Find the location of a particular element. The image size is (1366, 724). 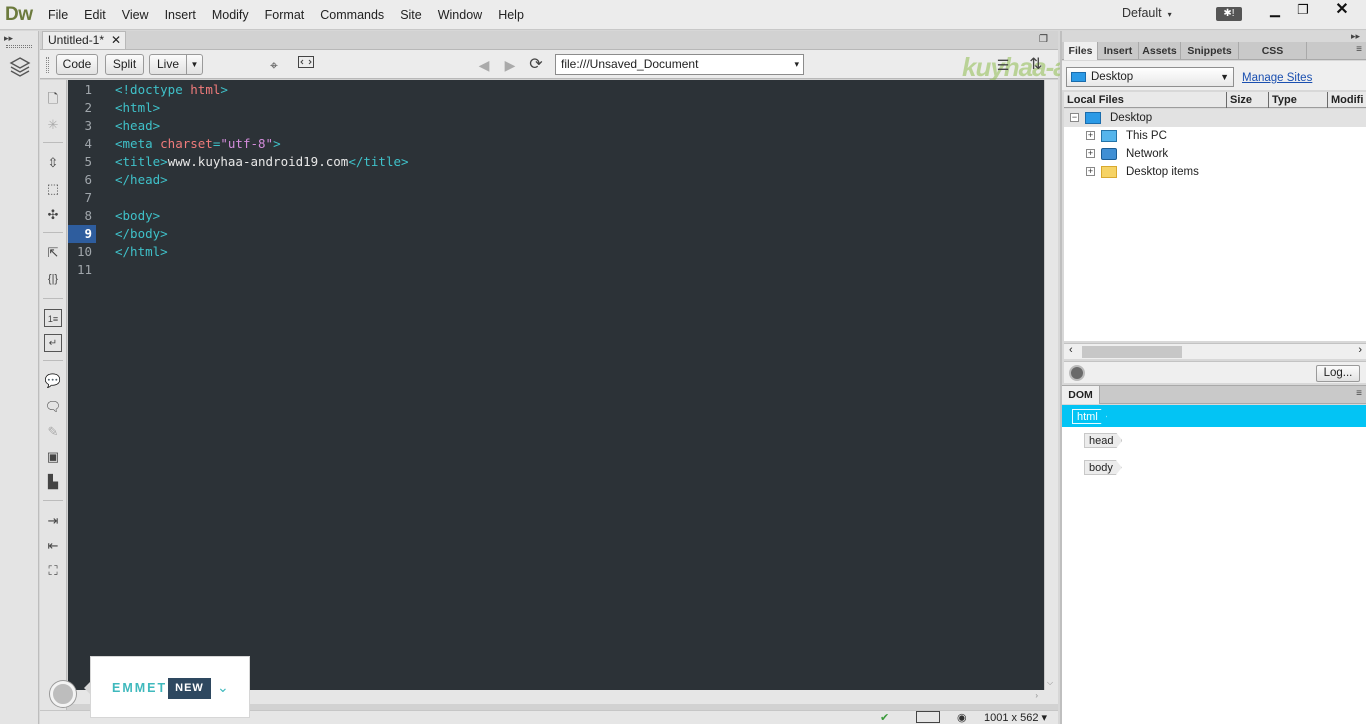

menu-file: File is located at coordinates (58, 15).